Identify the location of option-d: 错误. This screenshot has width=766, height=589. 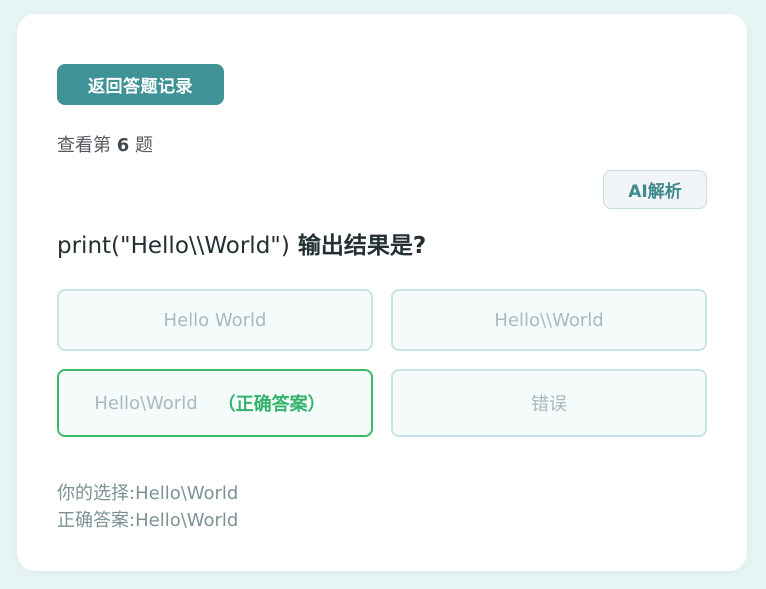
(549, 403).